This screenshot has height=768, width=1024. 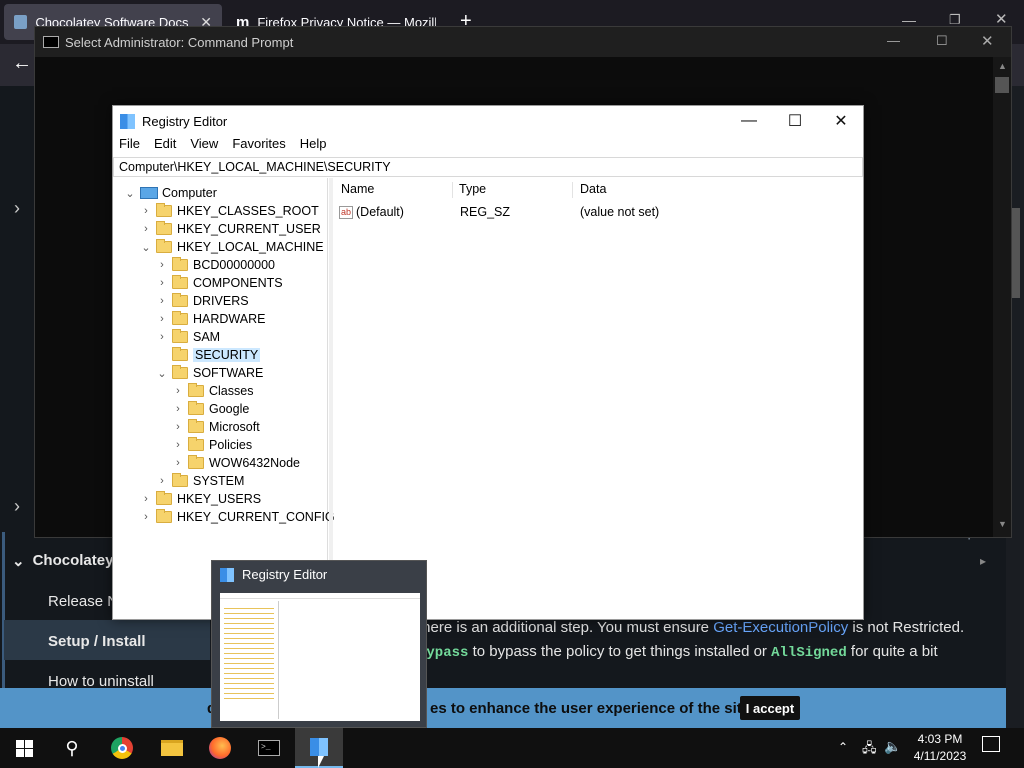 I want to click on tree-node: SECURITY, so click(x=208, y=355).